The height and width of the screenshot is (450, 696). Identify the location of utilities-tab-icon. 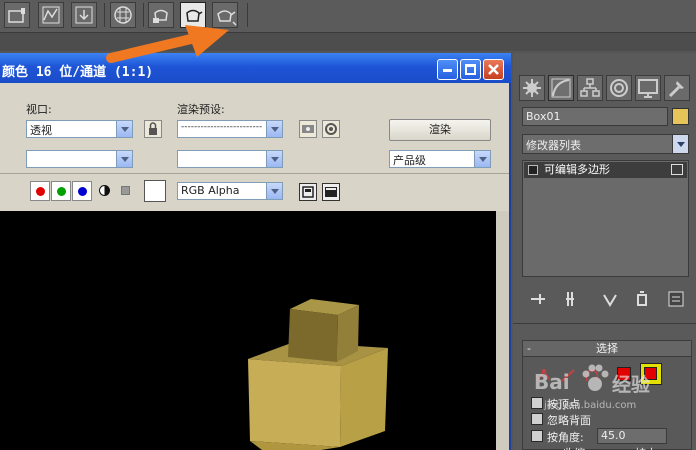
(677, 88).